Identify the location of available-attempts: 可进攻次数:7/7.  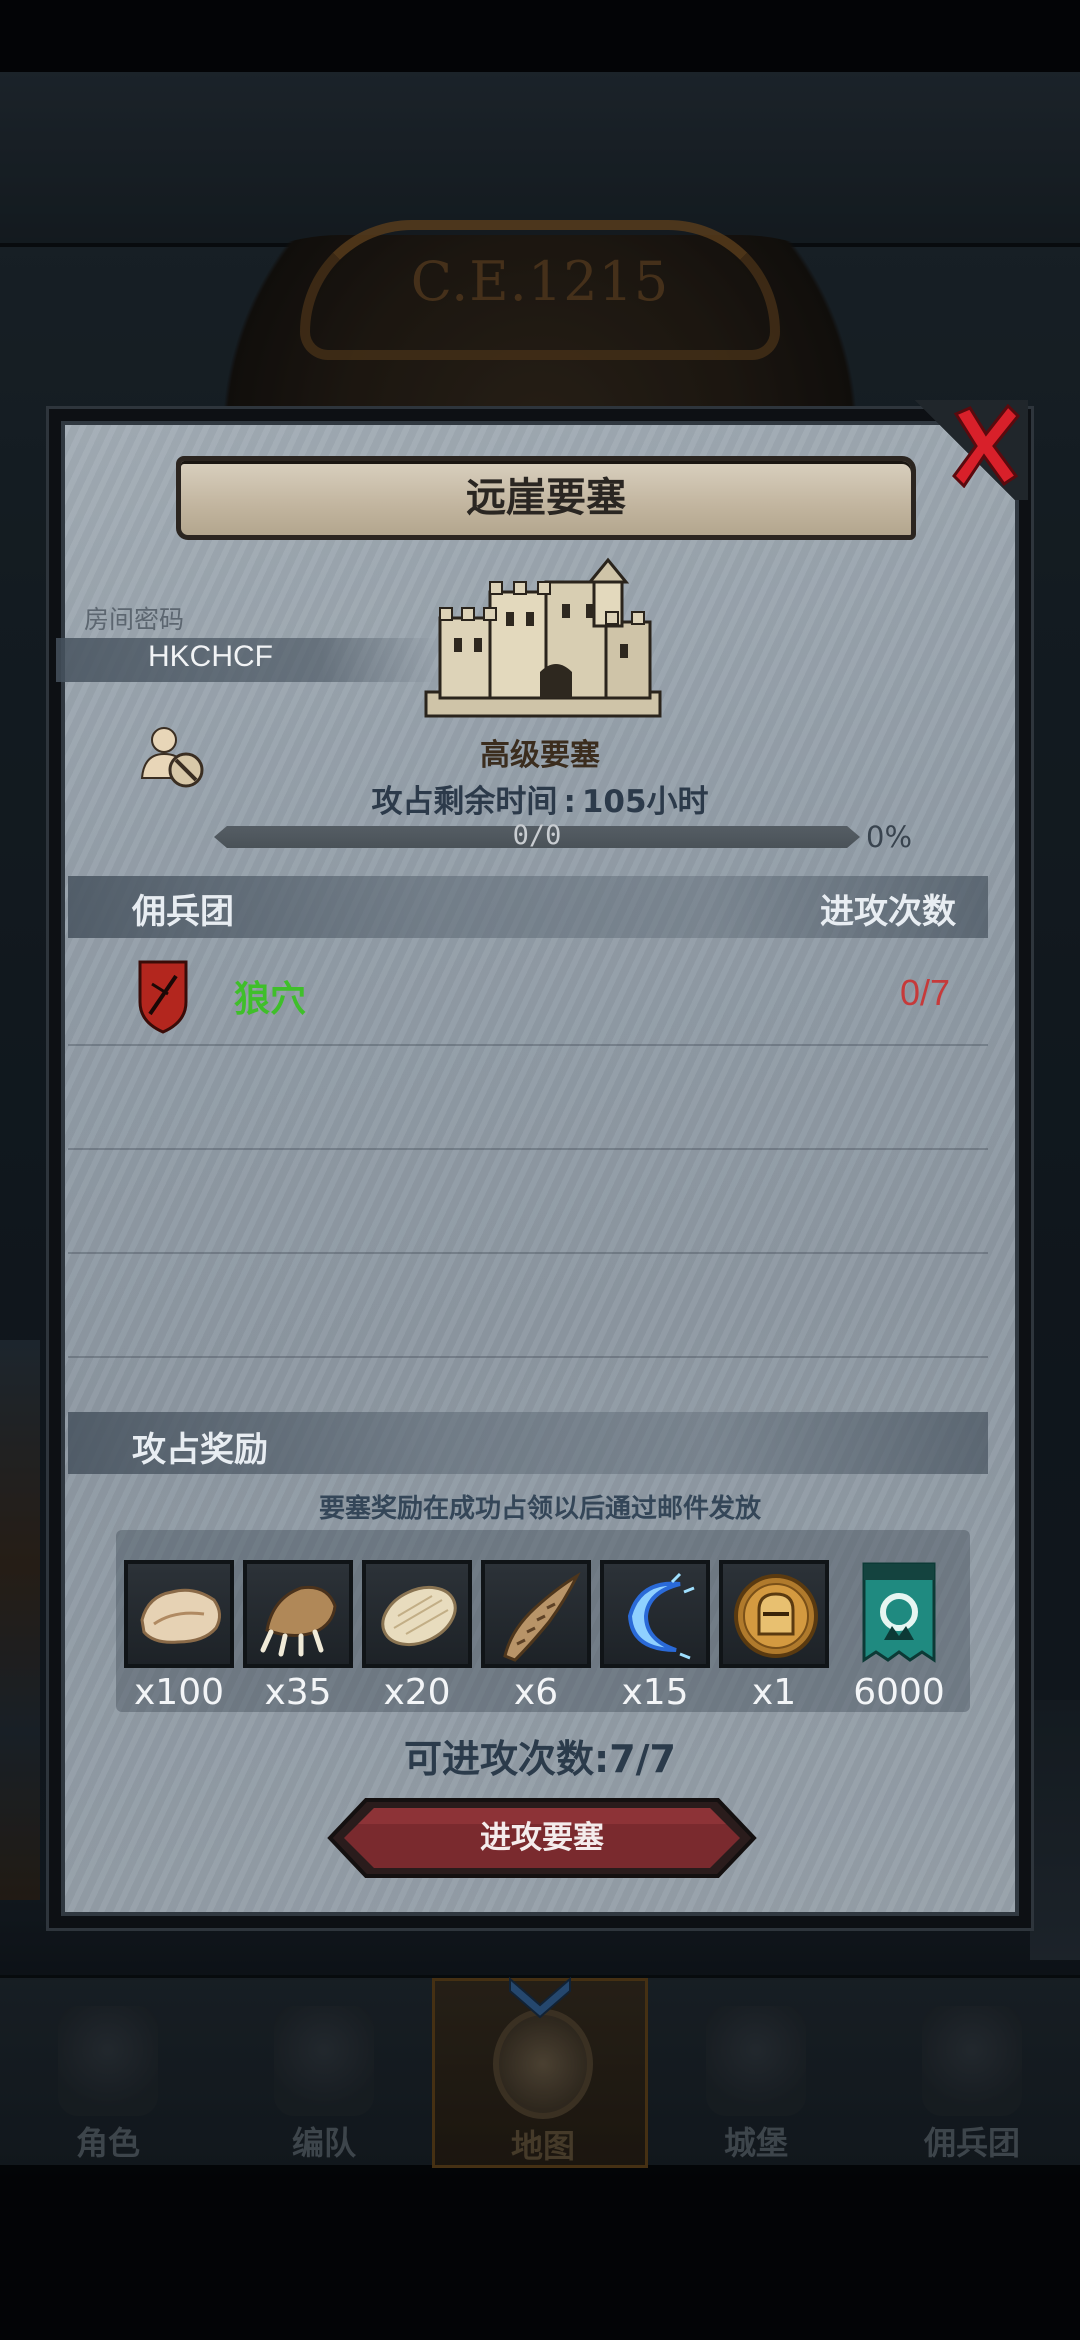
(540, 1755).